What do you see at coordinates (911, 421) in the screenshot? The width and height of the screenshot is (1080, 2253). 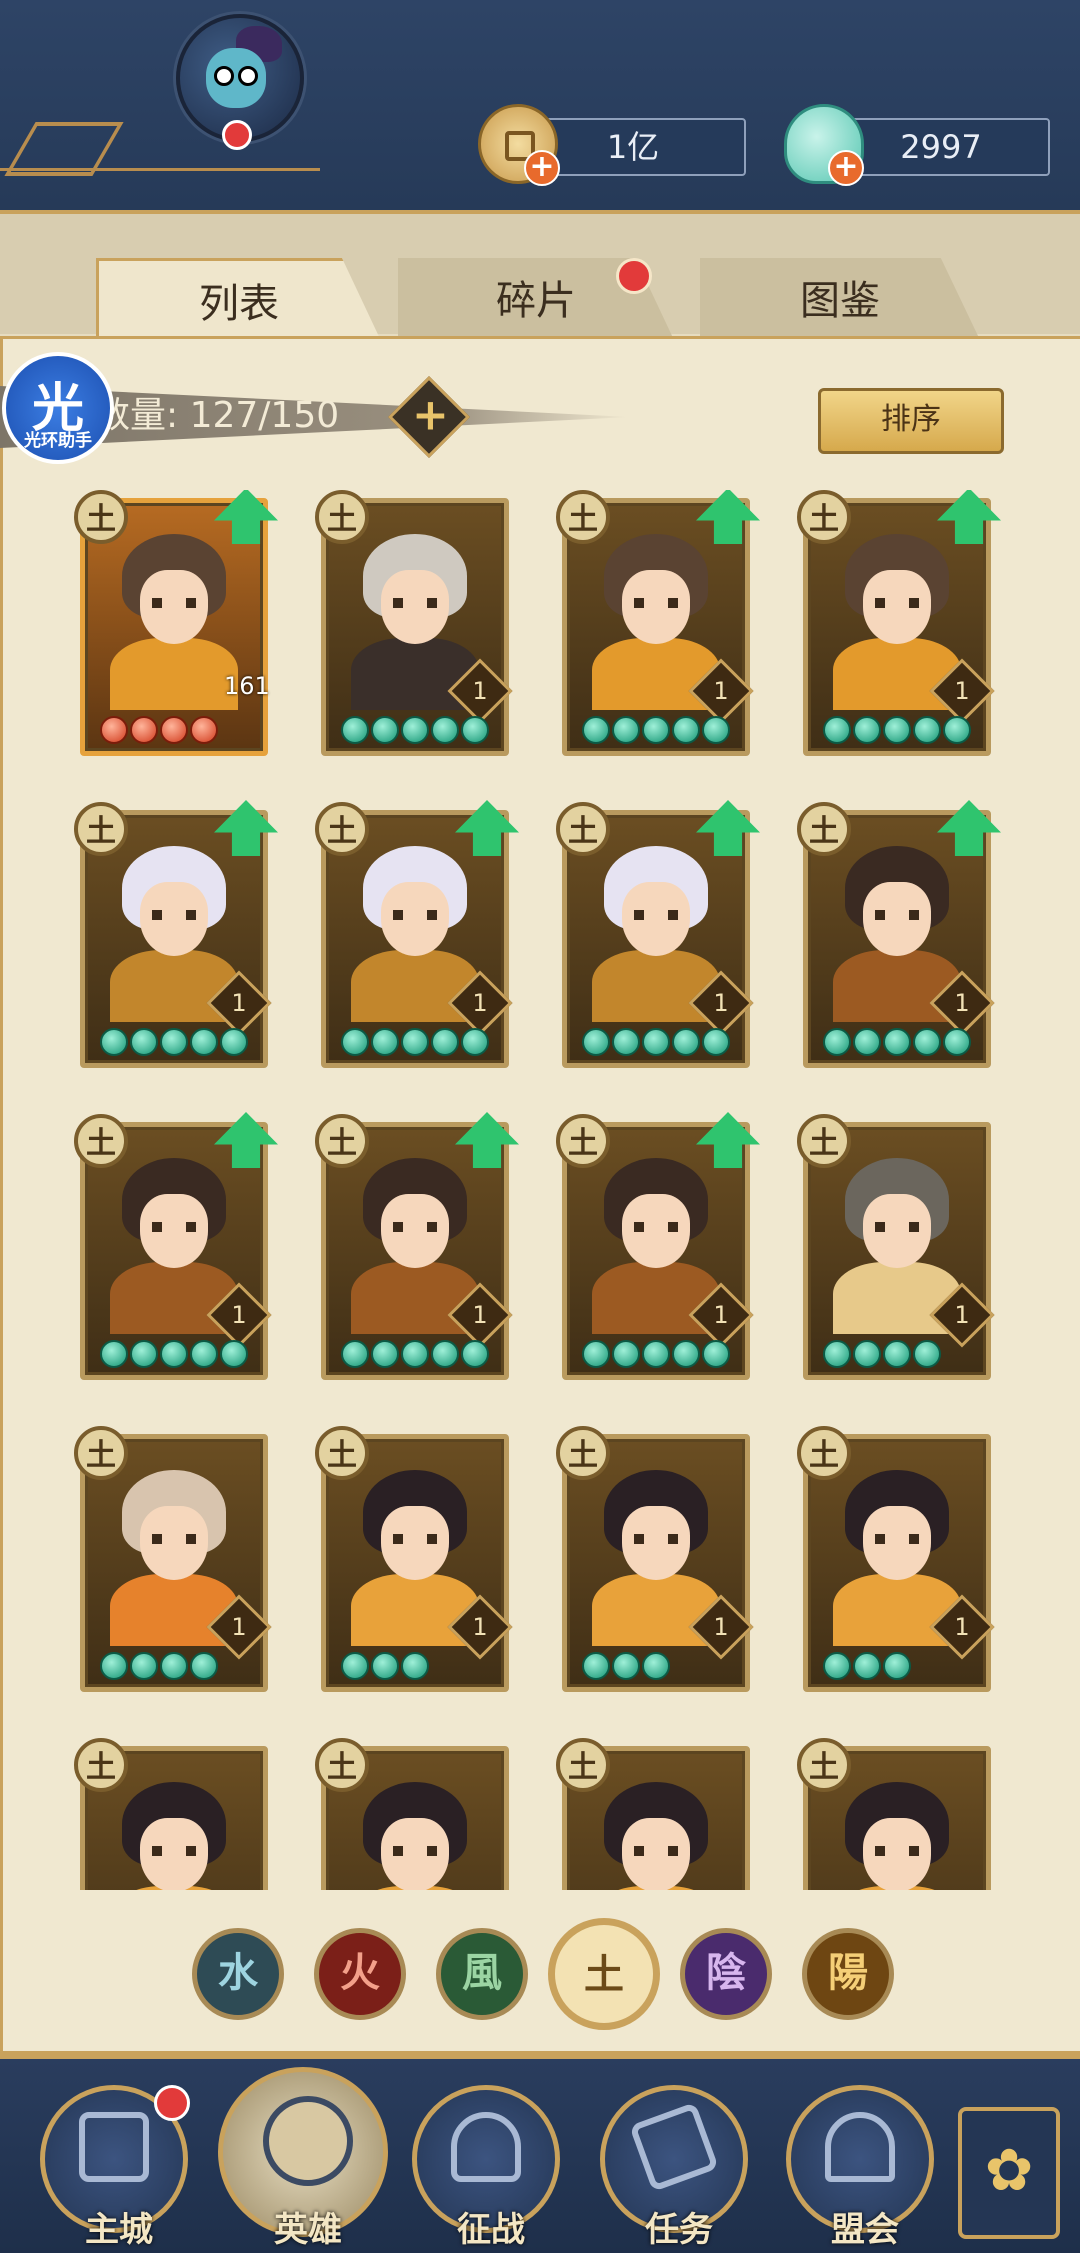 I see `sort-button: 排序` at bounding box center [911, 421].